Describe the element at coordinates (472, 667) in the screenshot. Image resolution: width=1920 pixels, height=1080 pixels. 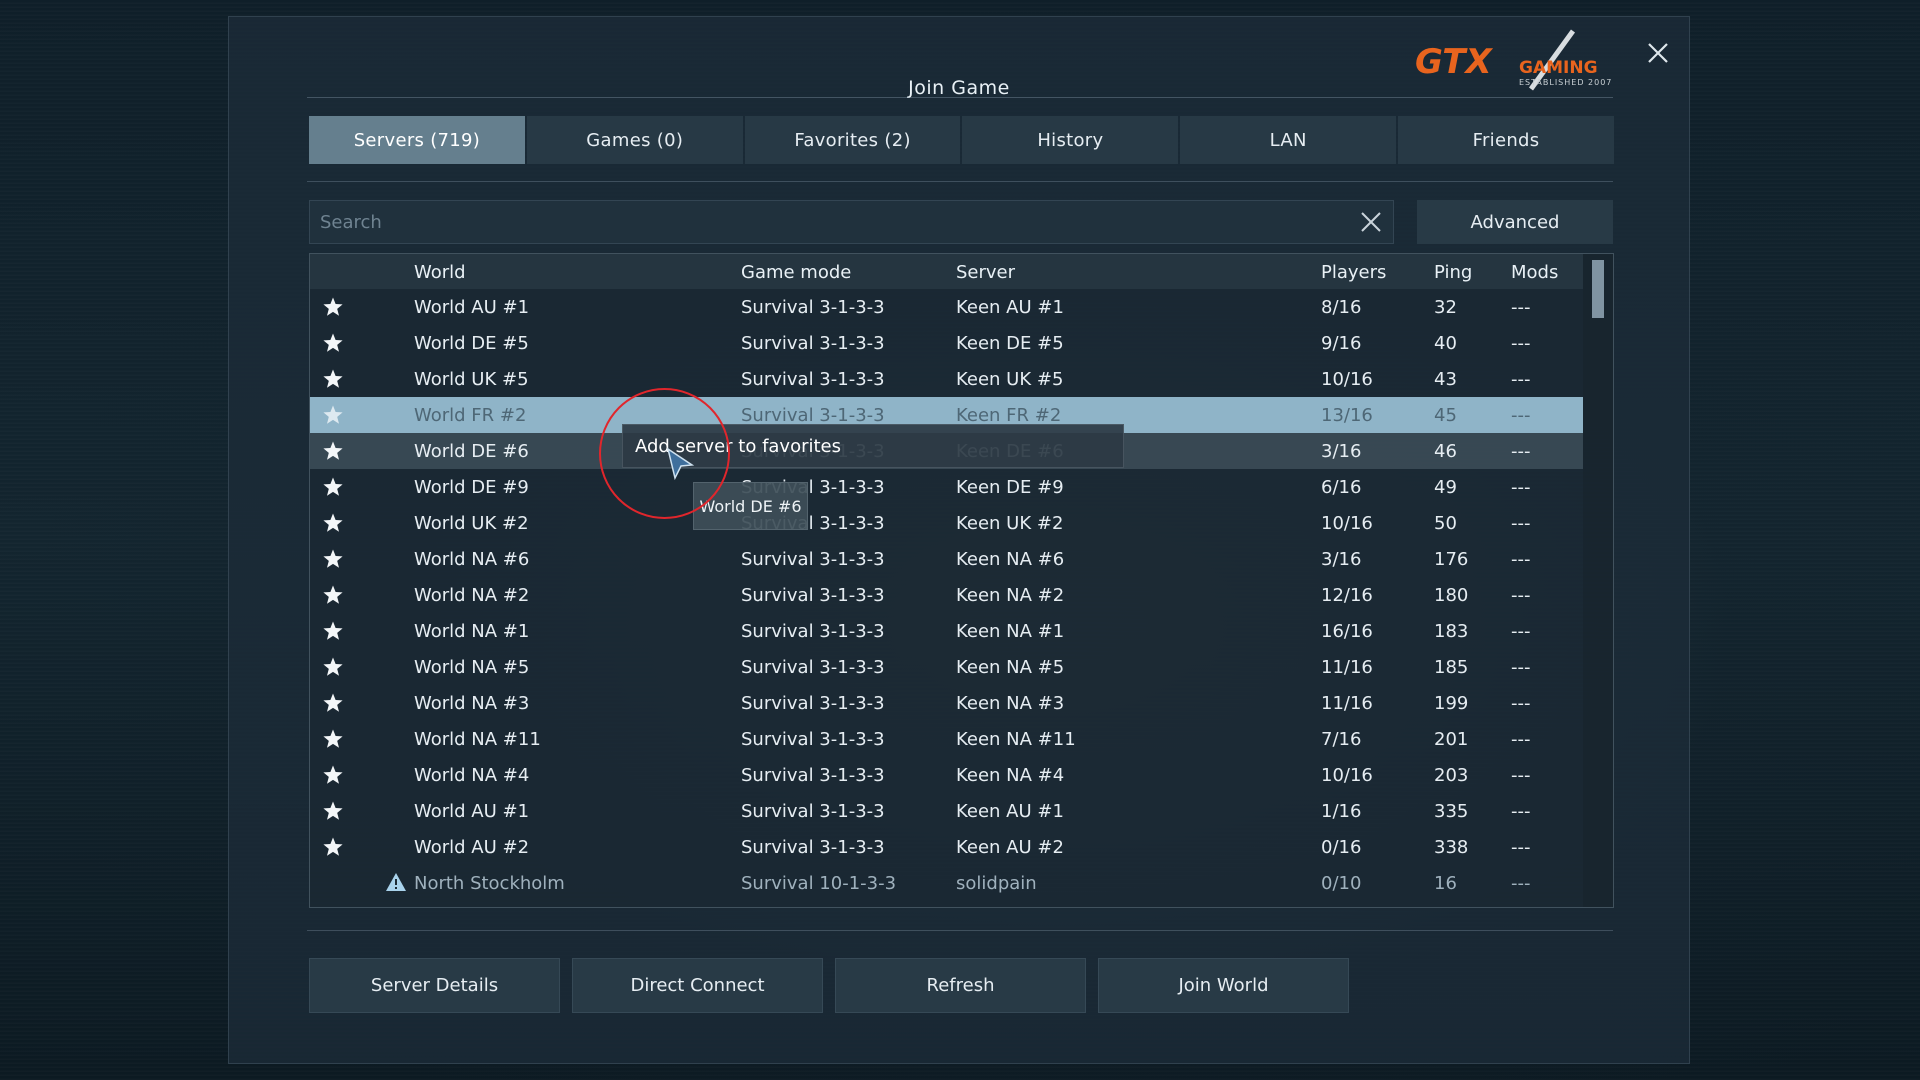
I see `cell-world: World NA #5` at that location.